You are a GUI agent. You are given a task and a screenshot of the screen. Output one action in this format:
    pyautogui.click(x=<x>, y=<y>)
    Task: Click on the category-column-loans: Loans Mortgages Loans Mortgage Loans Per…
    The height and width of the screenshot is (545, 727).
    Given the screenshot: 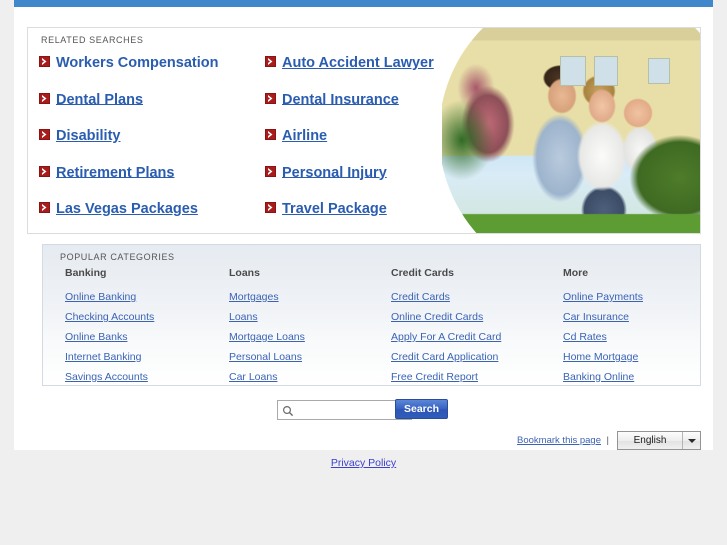 What is the action you would take?
    pyautogui.click(x=309, y=329)
    